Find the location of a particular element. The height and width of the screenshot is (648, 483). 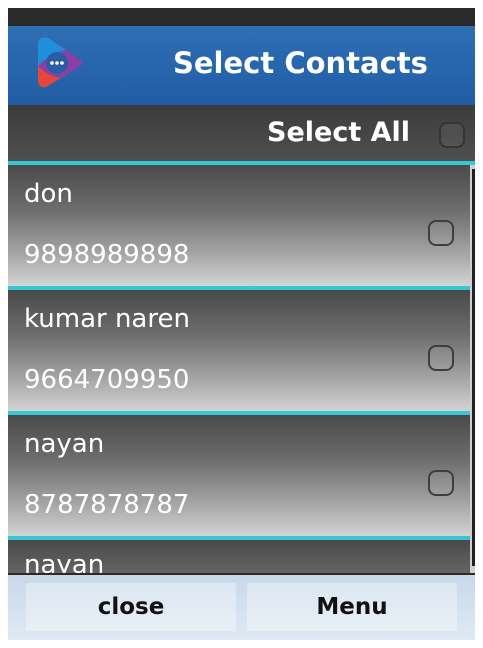

page-title: Select Contacts is located at coordinates (300, 63).